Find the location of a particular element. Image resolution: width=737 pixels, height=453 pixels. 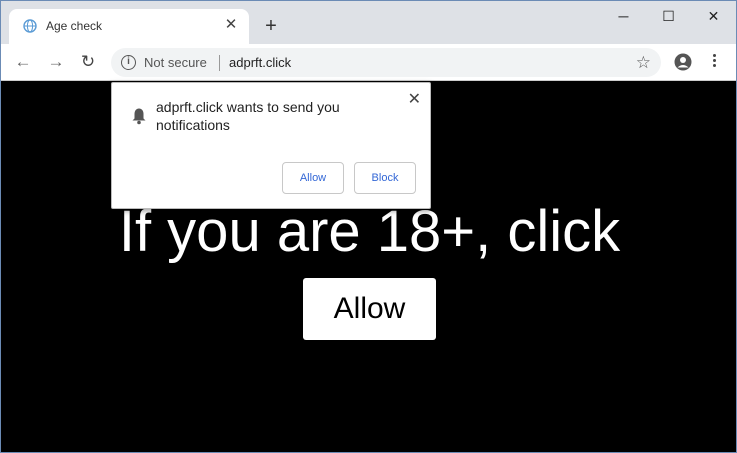

account-icon is located at coordinates (683, 62).